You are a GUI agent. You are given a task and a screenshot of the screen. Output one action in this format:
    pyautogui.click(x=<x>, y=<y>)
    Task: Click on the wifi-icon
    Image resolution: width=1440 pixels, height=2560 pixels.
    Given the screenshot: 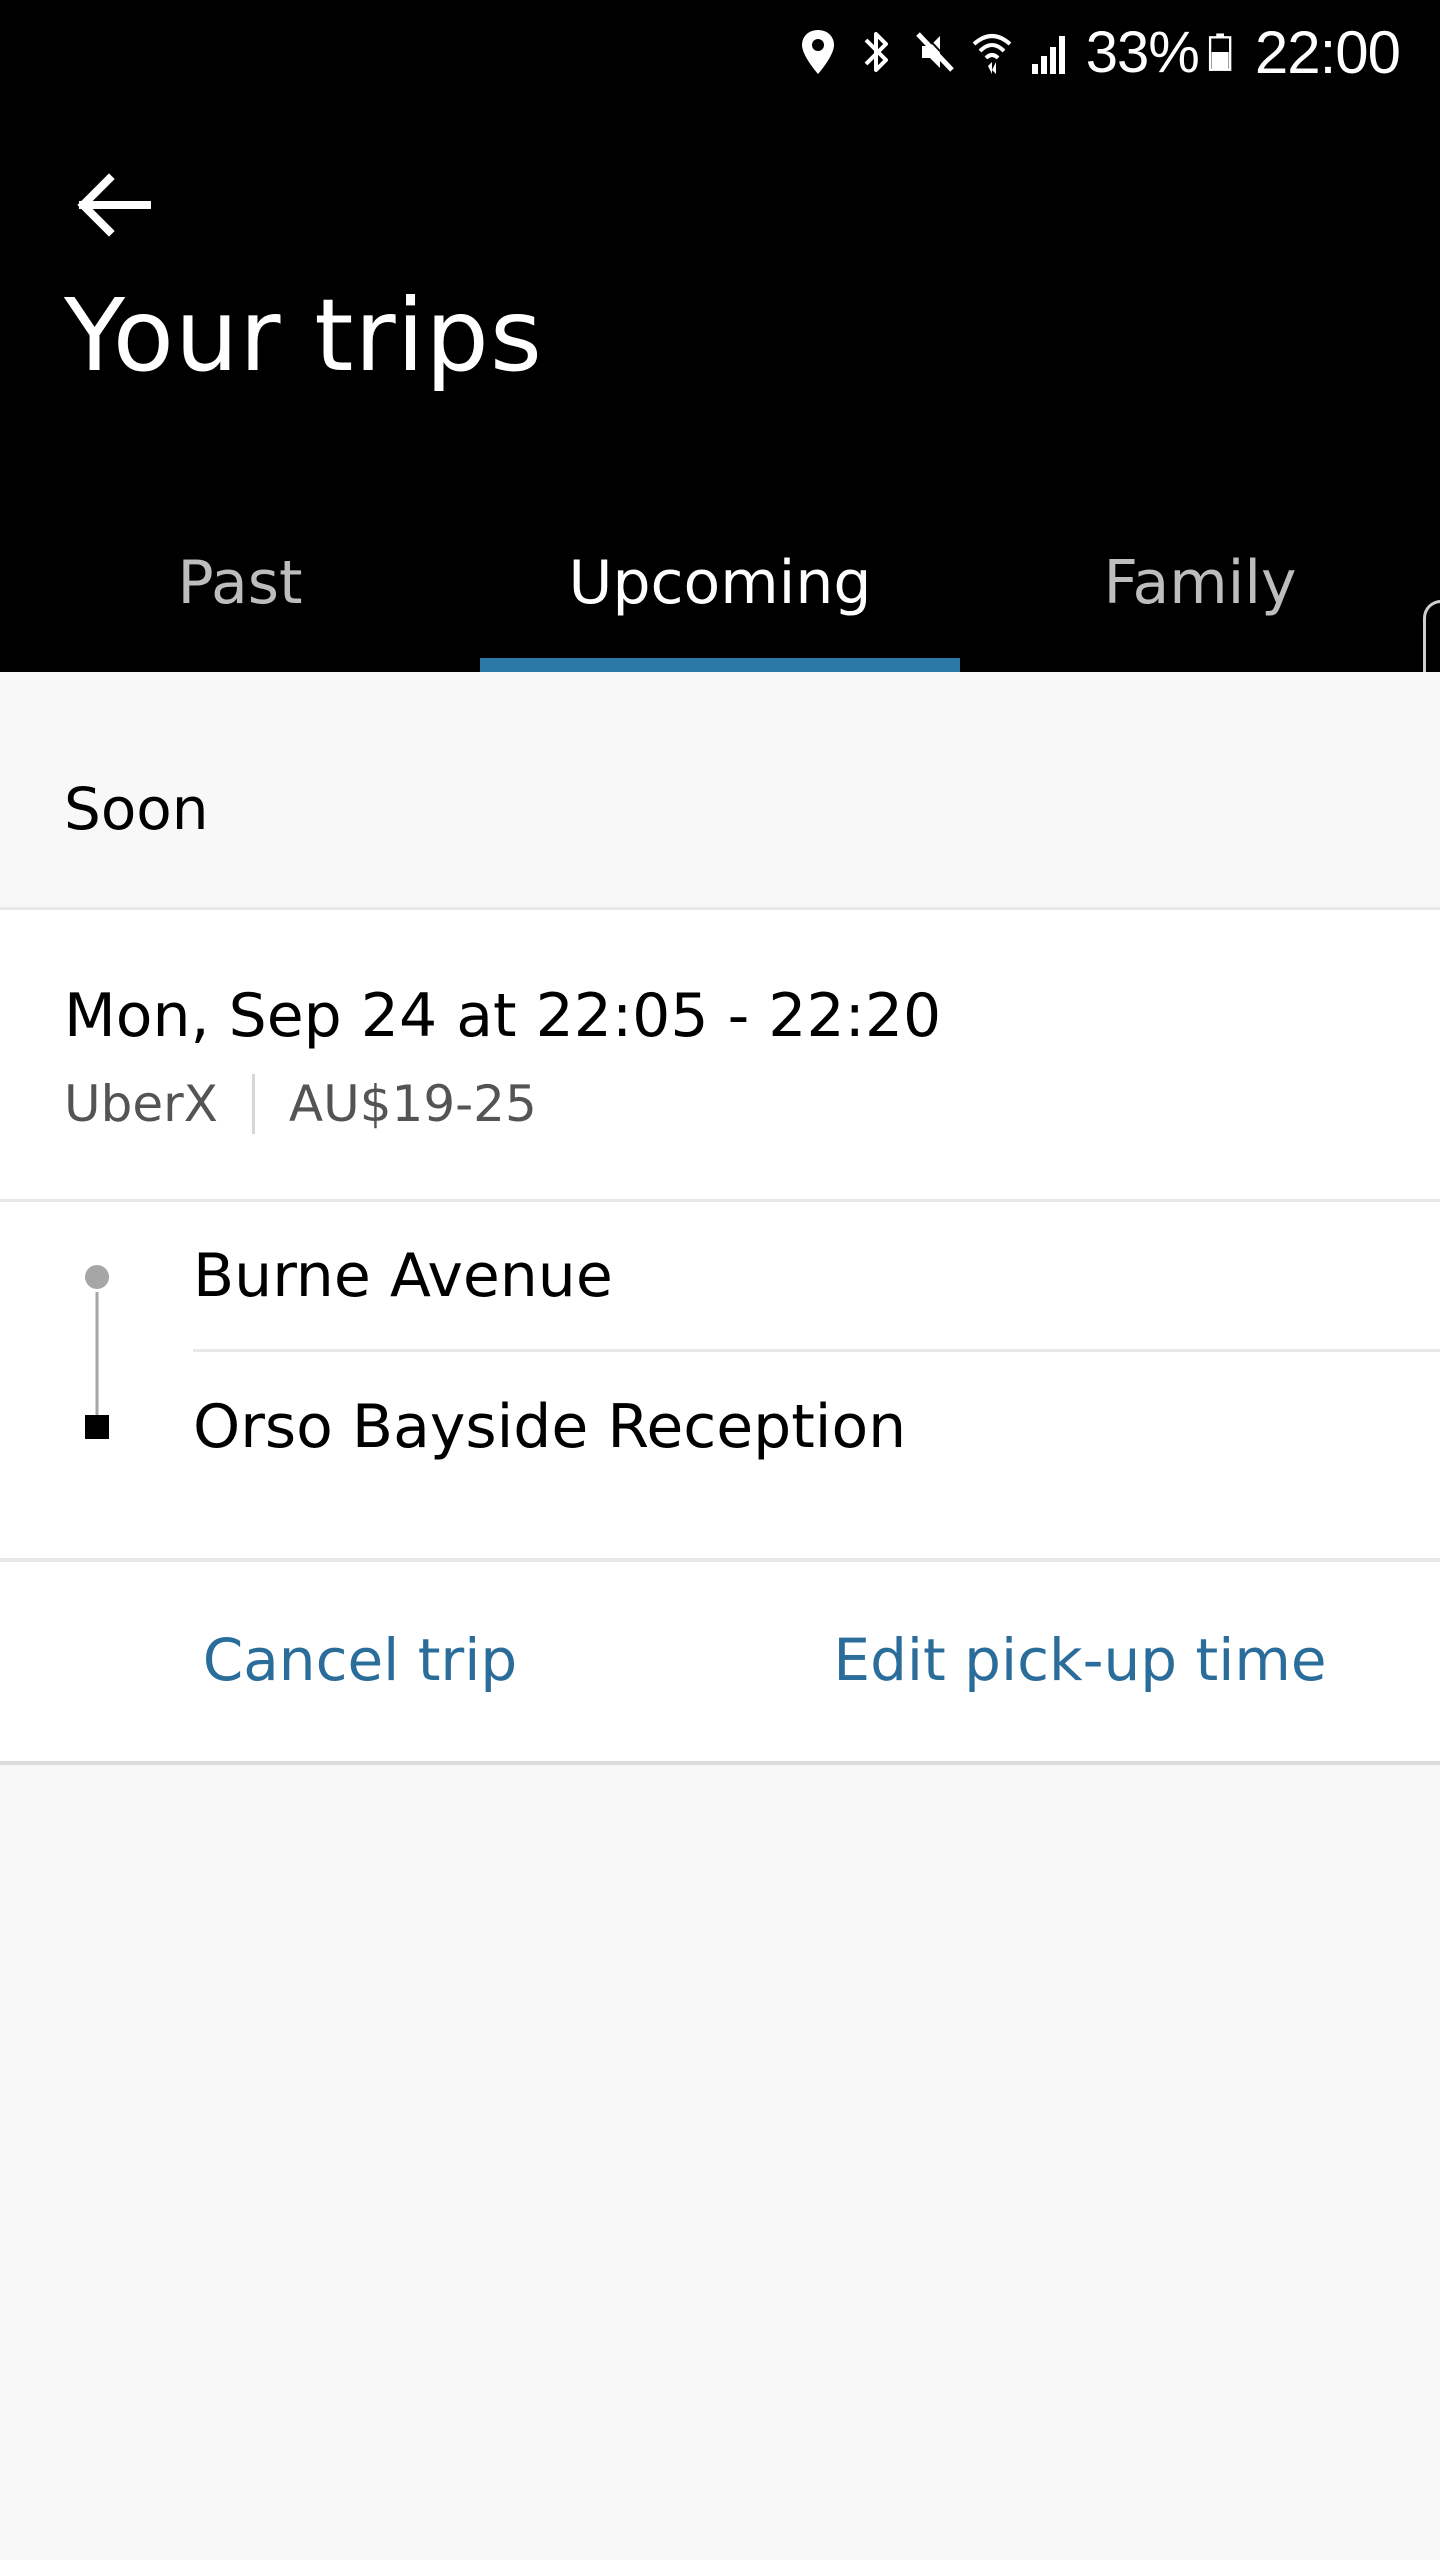 What is the action you would take?
    pyautogui.click(x=992, y=54)
    